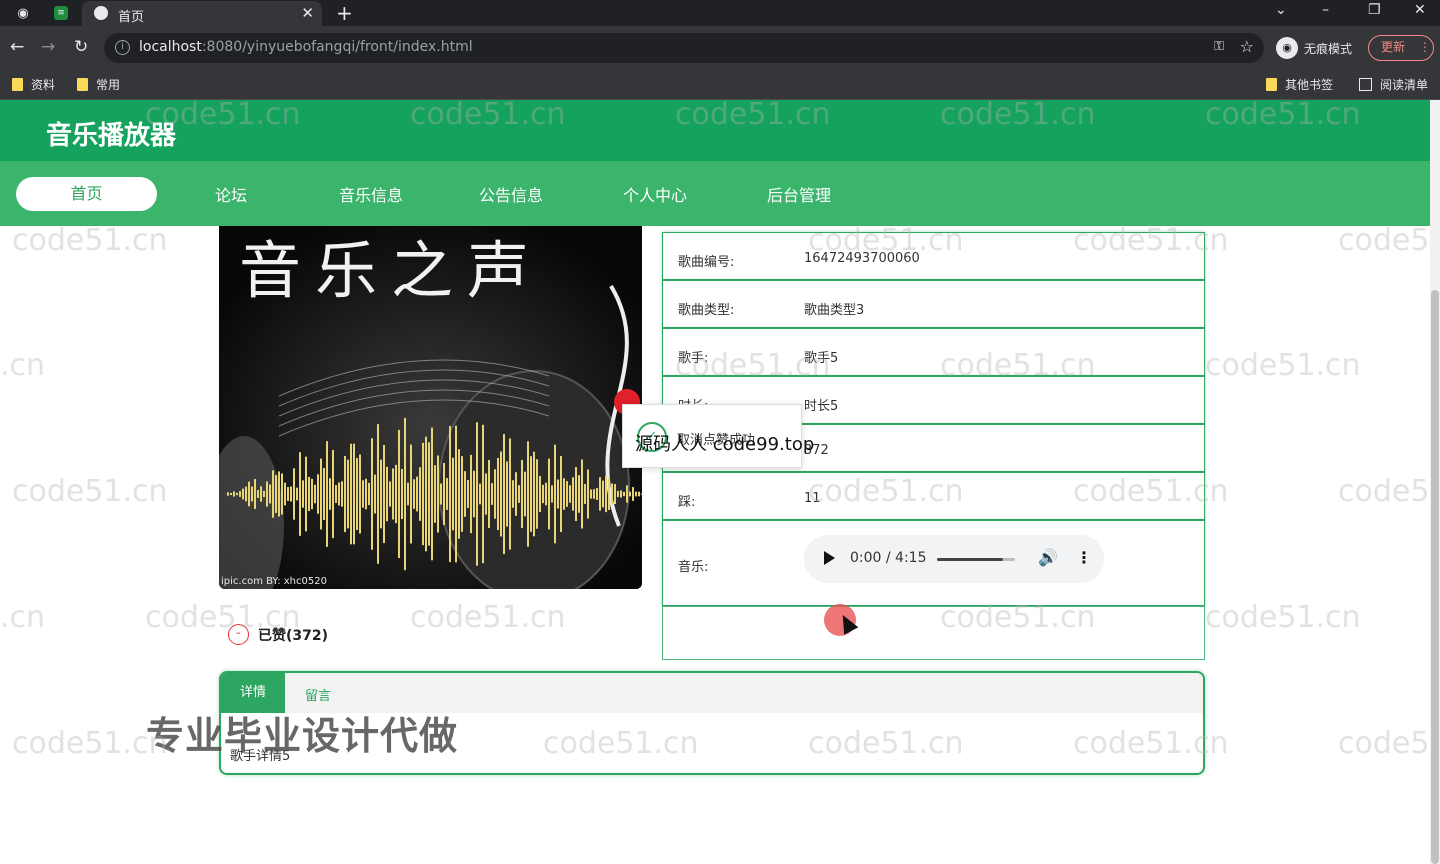 The image size is (1440, 864). I want to click on other-bookmarks: 其他书签, so click(1299, 84).